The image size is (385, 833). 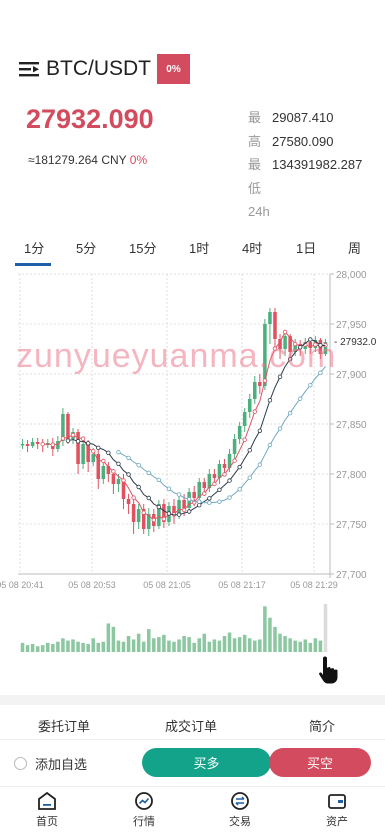 I want to click on tab-1hour: 1时, so click(x=199, y=247).